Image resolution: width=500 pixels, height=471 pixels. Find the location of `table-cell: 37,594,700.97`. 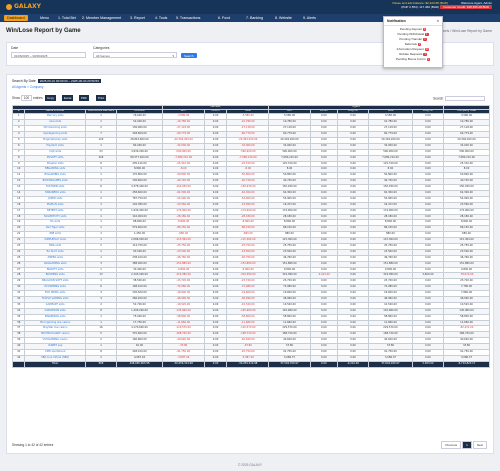

table-cell: 37,594,700.97 is located at coordinates (289, 364).